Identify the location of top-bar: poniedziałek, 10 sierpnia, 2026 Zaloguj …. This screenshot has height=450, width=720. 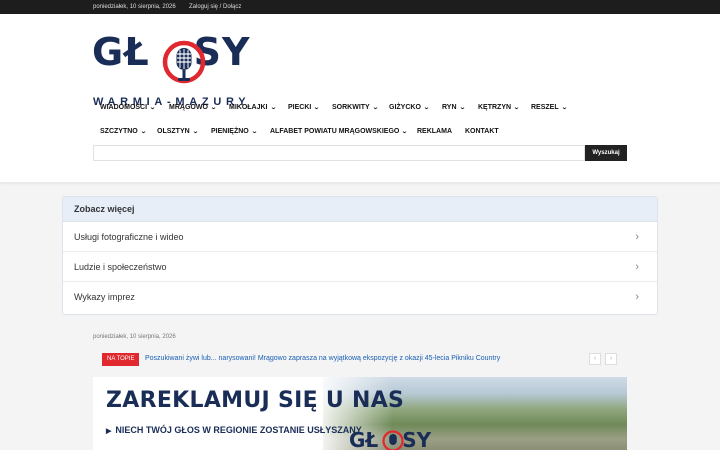
(360, 7).